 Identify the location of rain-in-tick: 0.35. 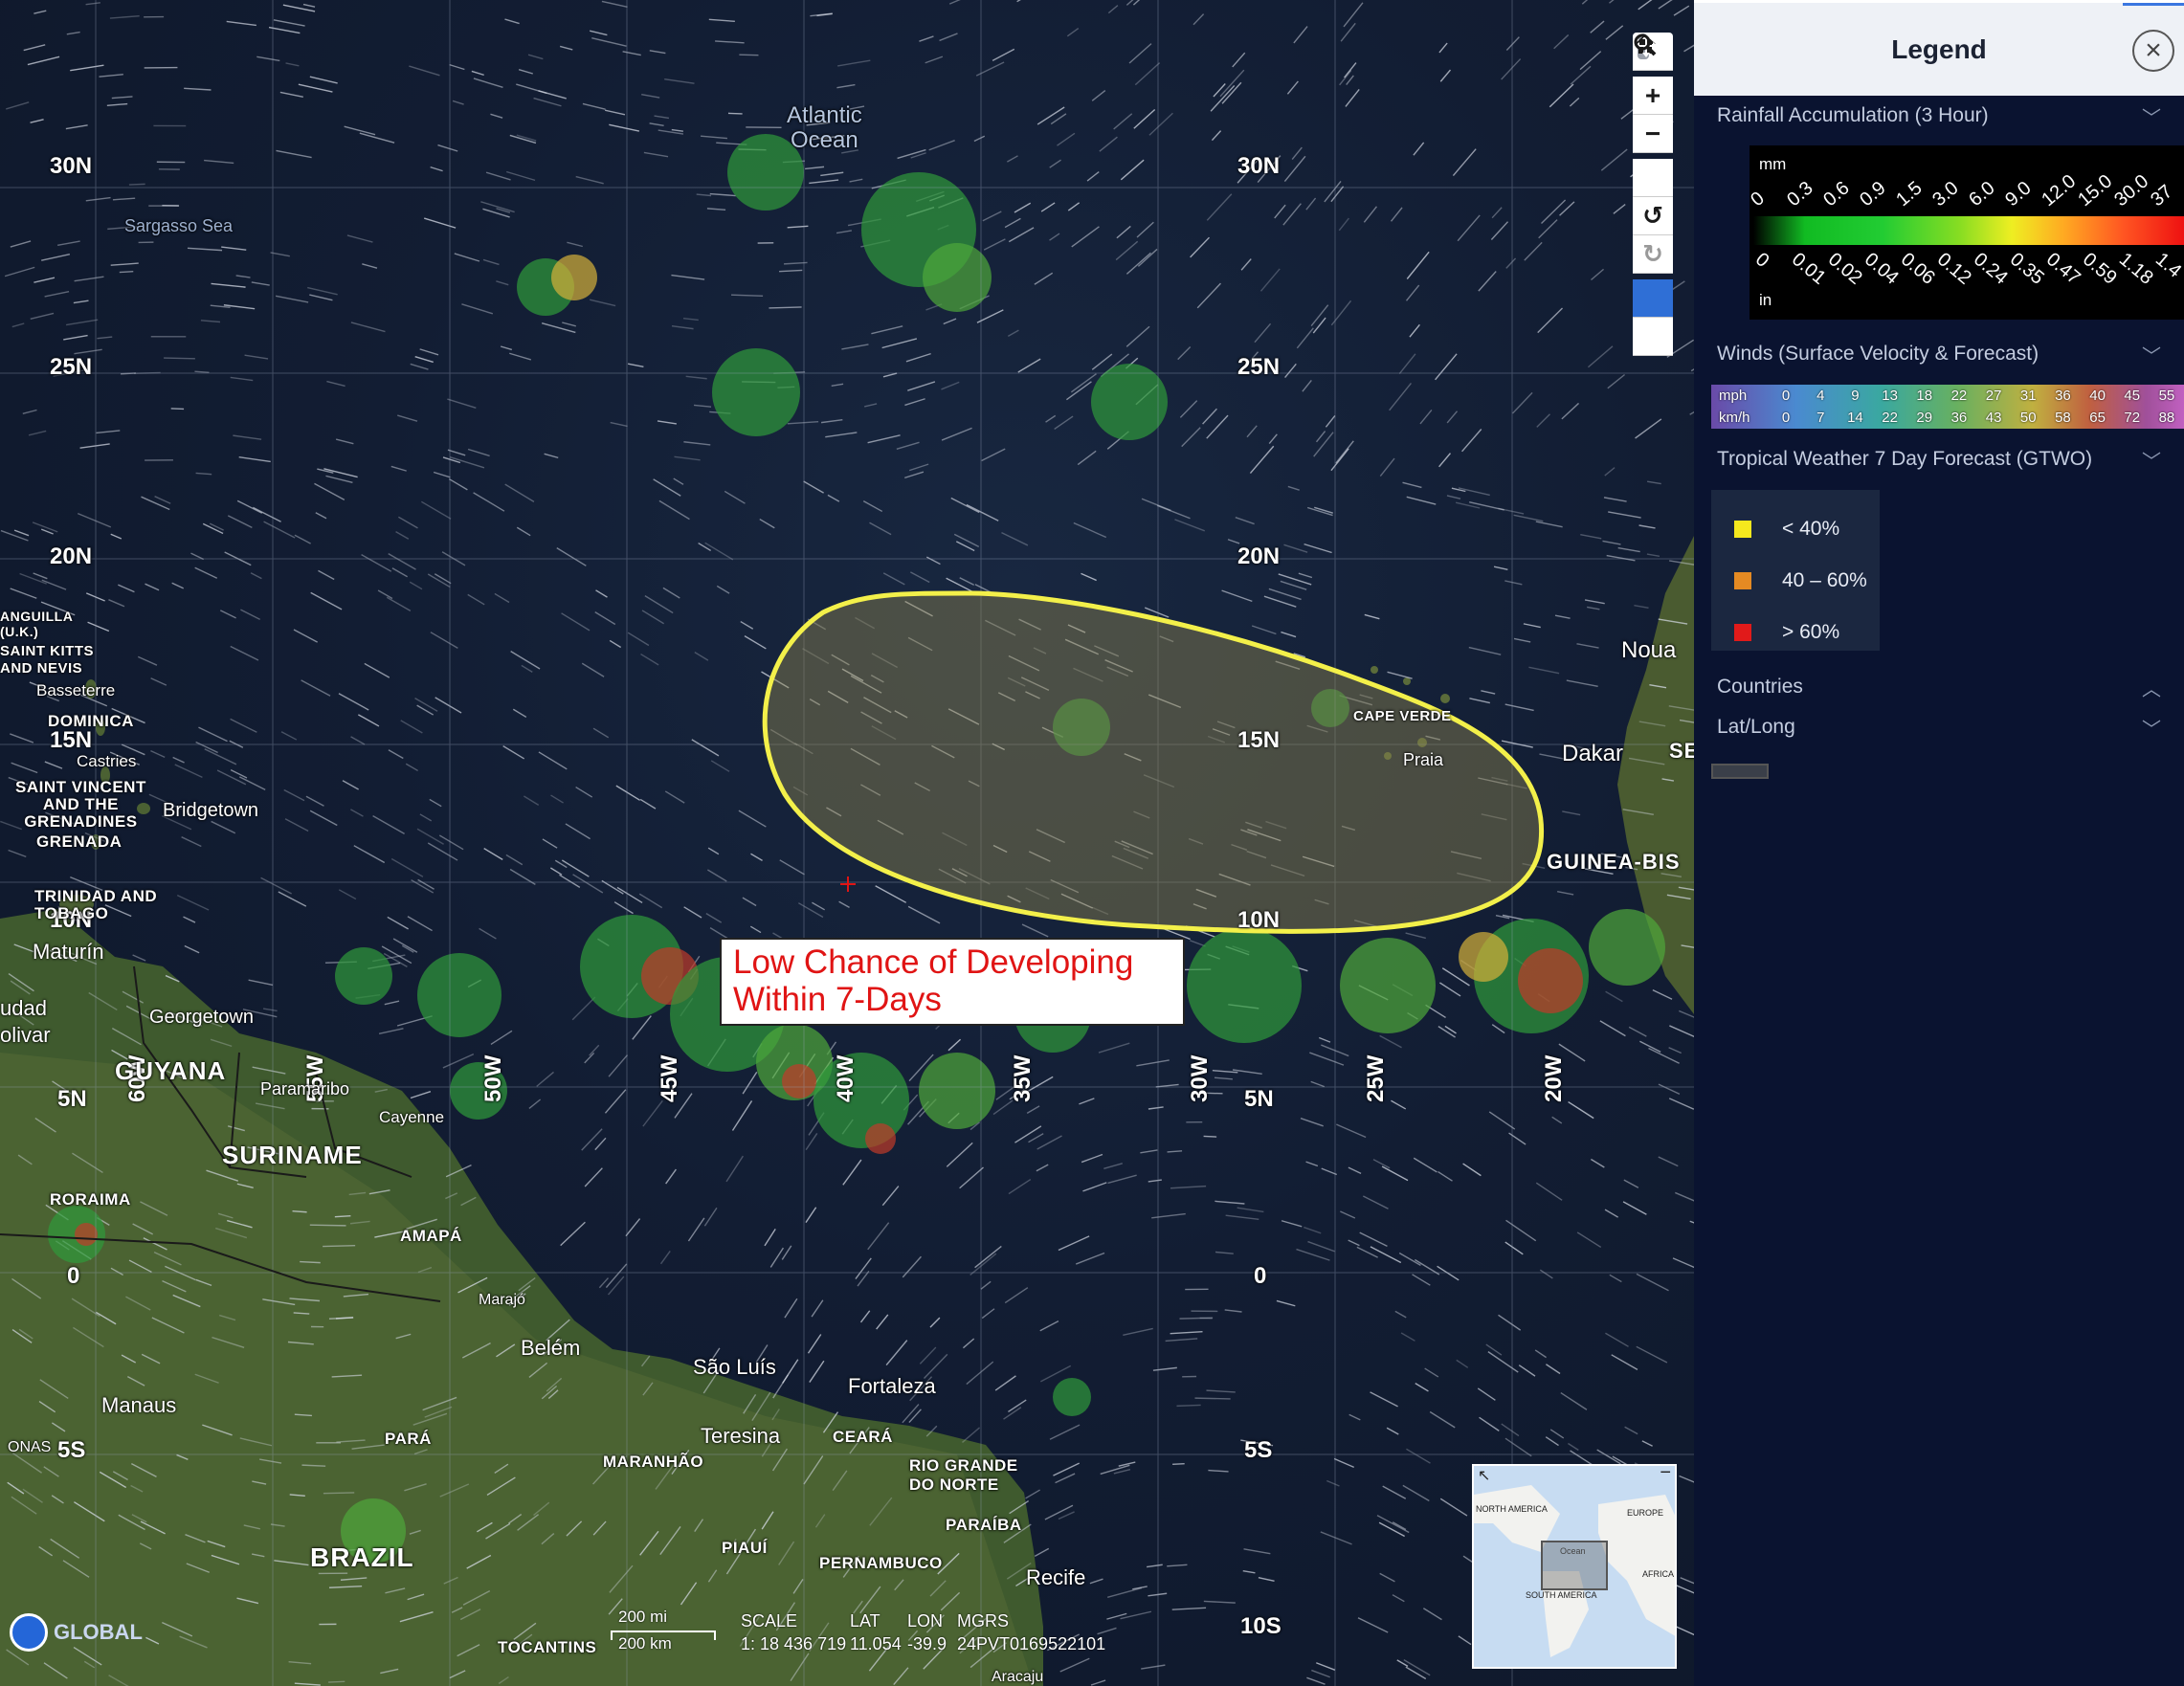
(2027, 269).